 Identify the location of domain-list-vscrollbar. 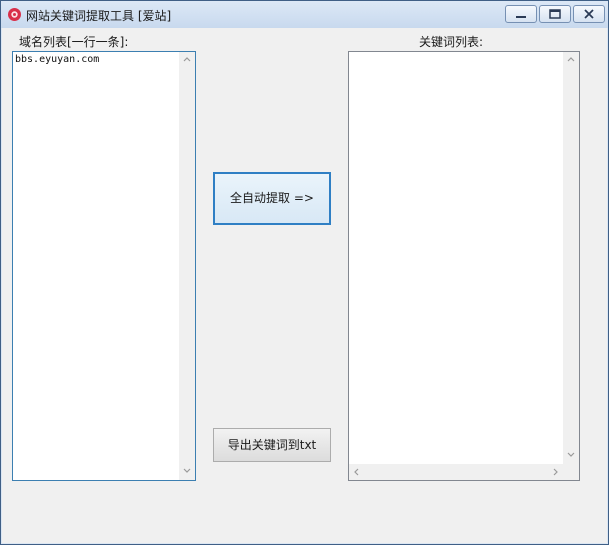
(187, 266).